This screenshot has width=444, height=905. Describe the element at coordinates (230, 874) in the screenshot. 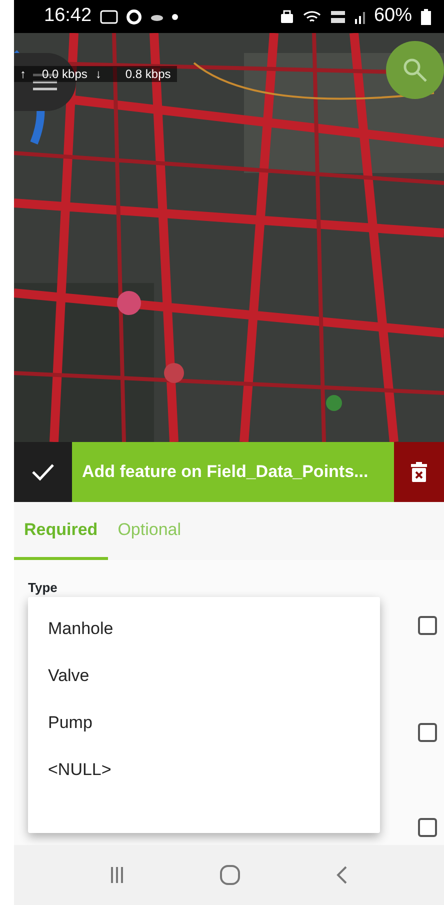

I see `home-icon` at that location.